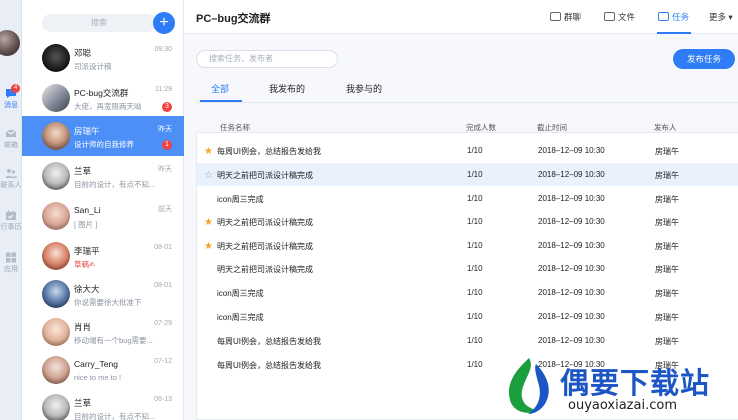 Image resolution: width=738 pixels, height=420 pixels. I want to click on watermark-logo-icon, so click(528, 386).